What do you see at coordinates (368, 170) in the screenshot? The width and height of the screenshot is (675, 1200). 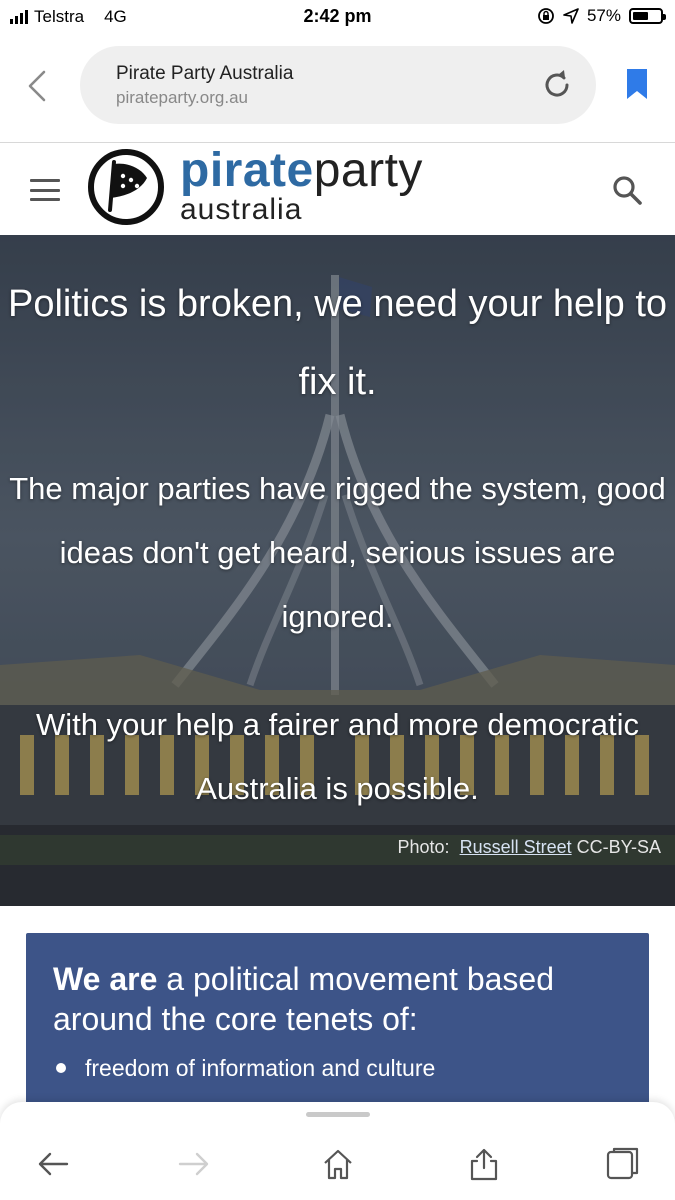 I see `brand-party: party` at bounding box center [368, 170].